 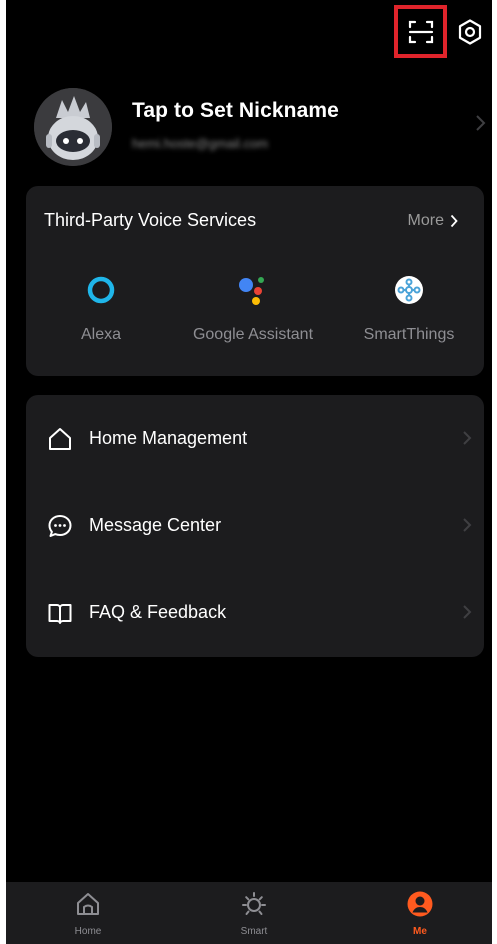 I want to click on settings-icon, so click(x=470, y=32).